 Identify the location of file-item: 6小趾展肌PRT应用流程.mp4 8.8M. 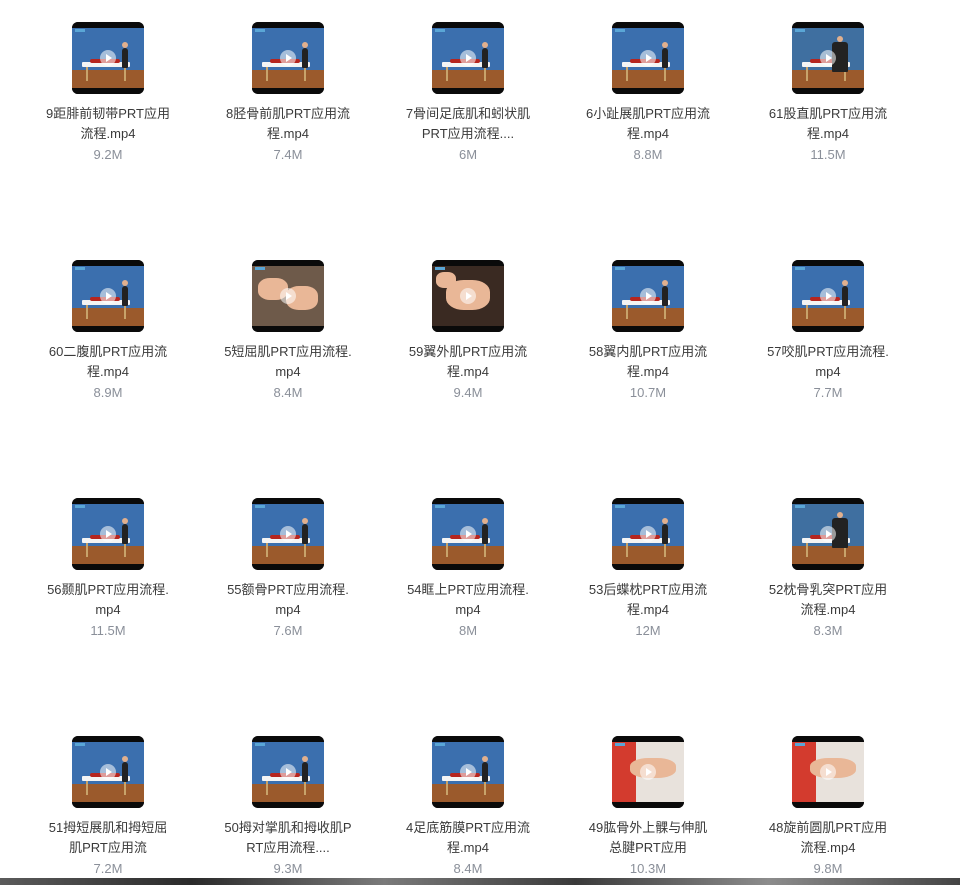
(648, 93).